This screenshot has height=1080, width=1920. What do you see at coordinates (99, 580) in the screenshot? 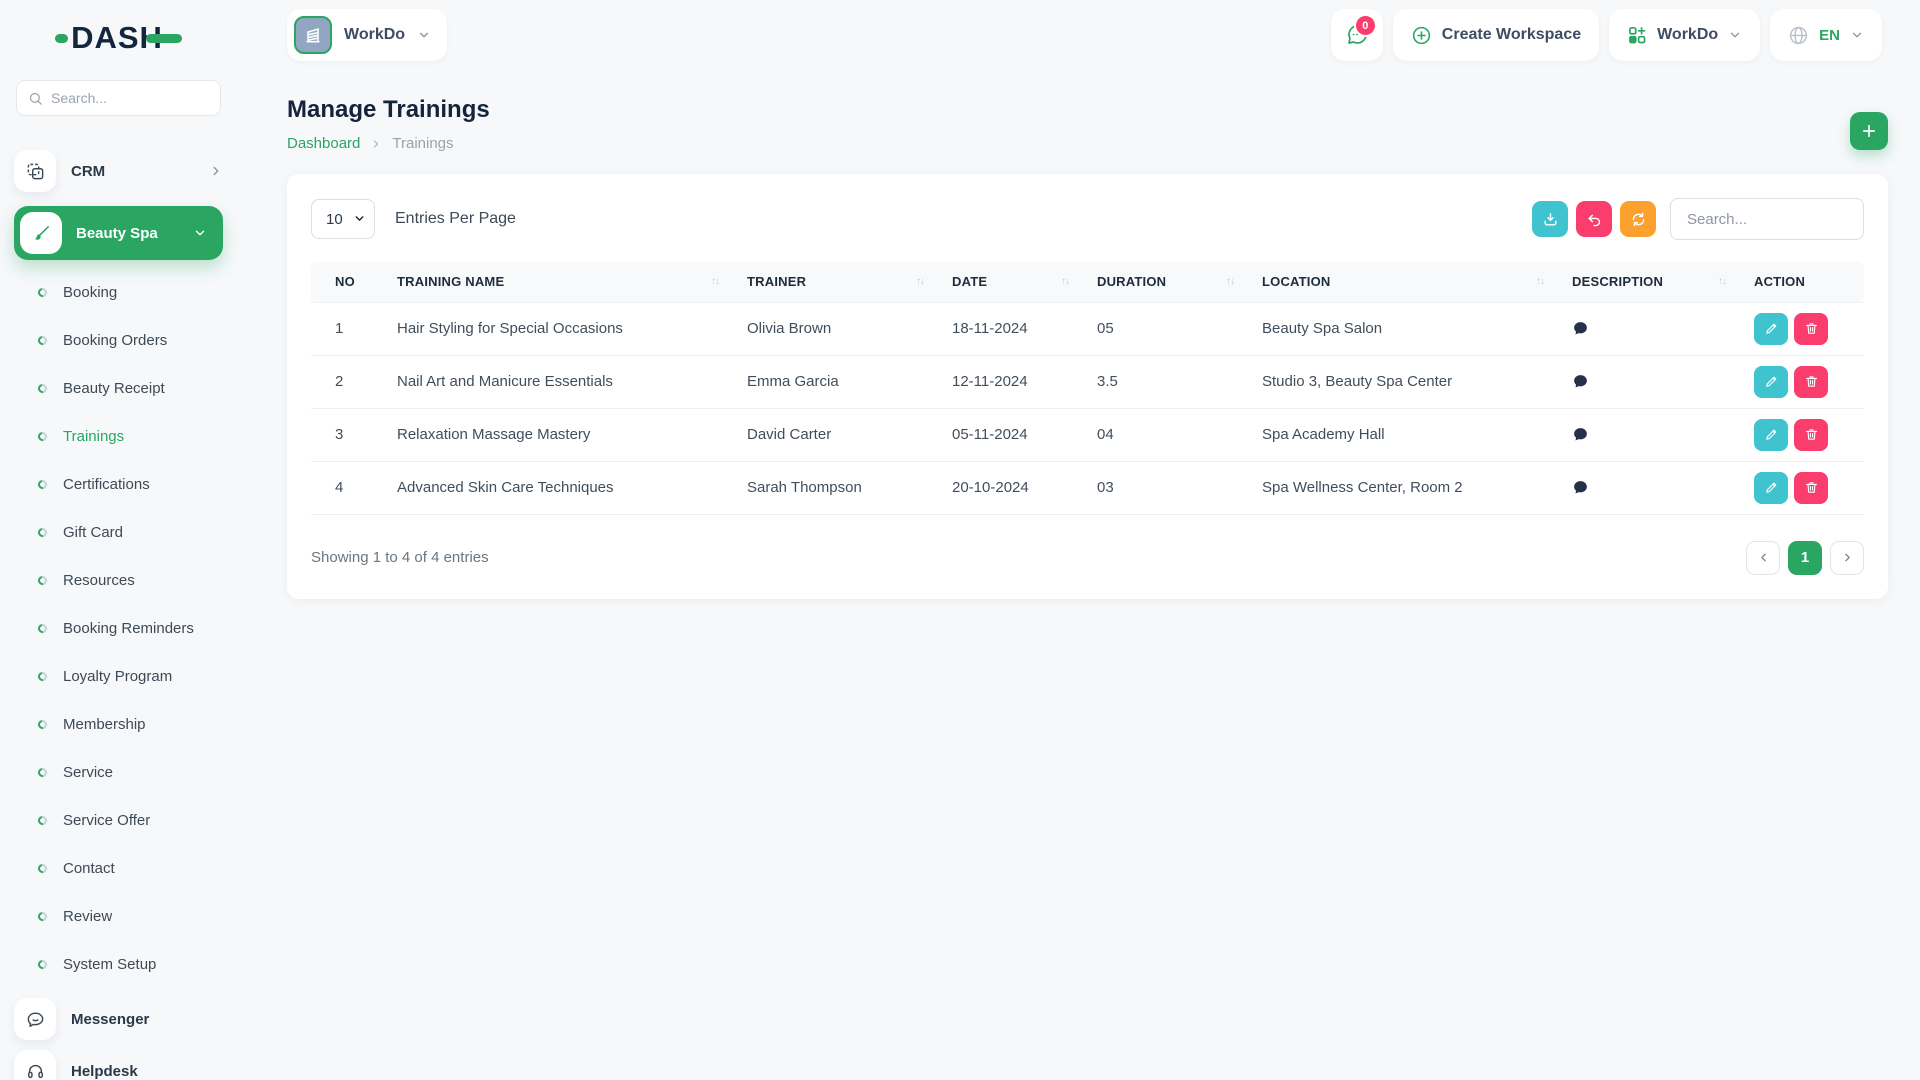
I see `sidebar-item-label: Resources` at bounding box center [99, 580].